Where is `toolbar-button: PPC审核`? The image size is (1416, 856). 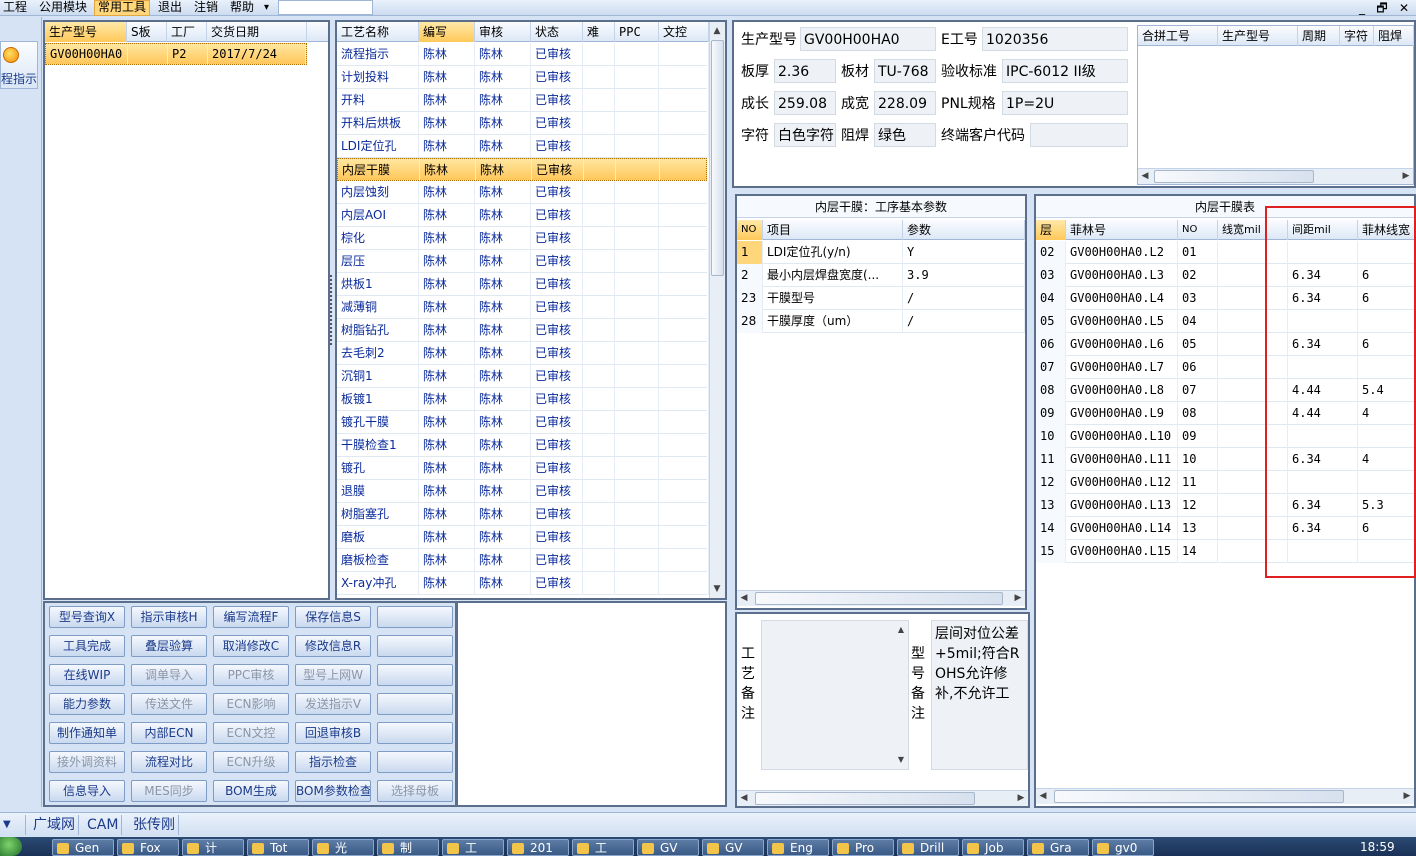 toolbar-button: PPC审核 is located at coordinates (251, 675).